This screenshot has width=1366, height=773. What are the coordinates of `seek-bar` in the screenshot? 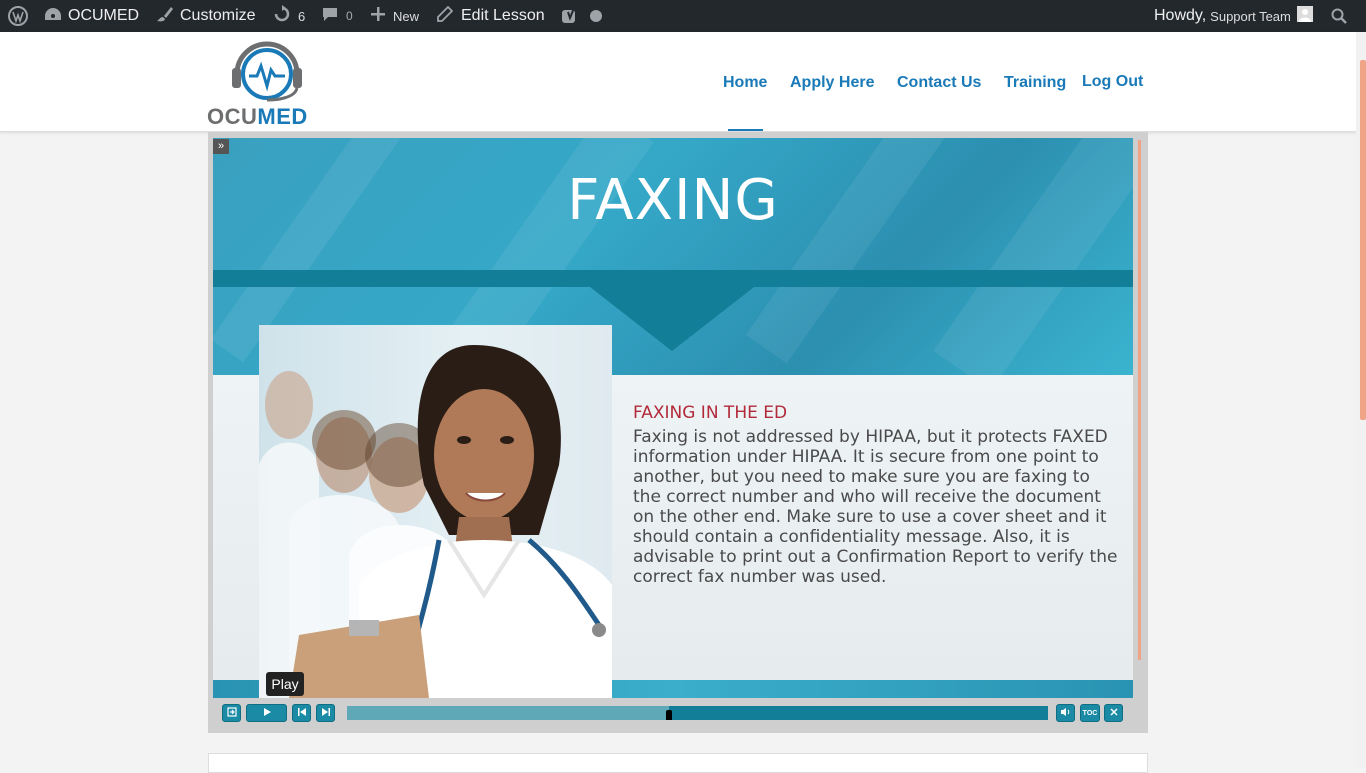 It's located at (697, 713).